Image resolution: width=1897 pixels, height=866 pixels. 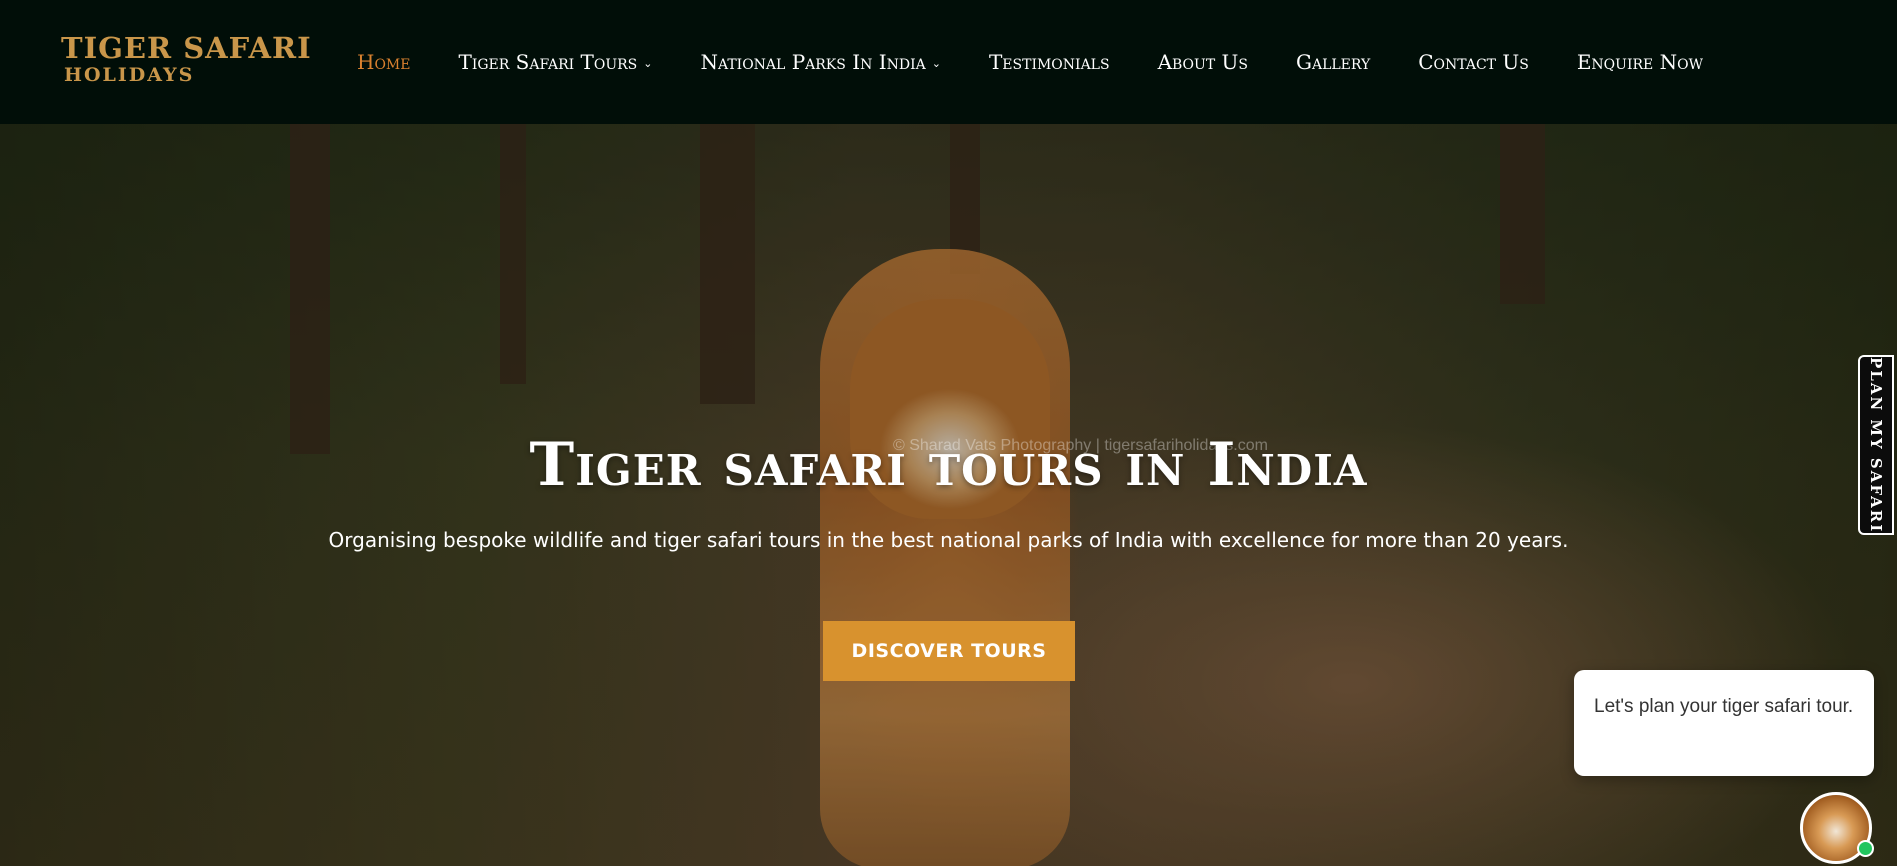 I want to click on nav-item-tiger-safari-tours: Tiger Safari Tours ⌄, so click(x=555, y=62).